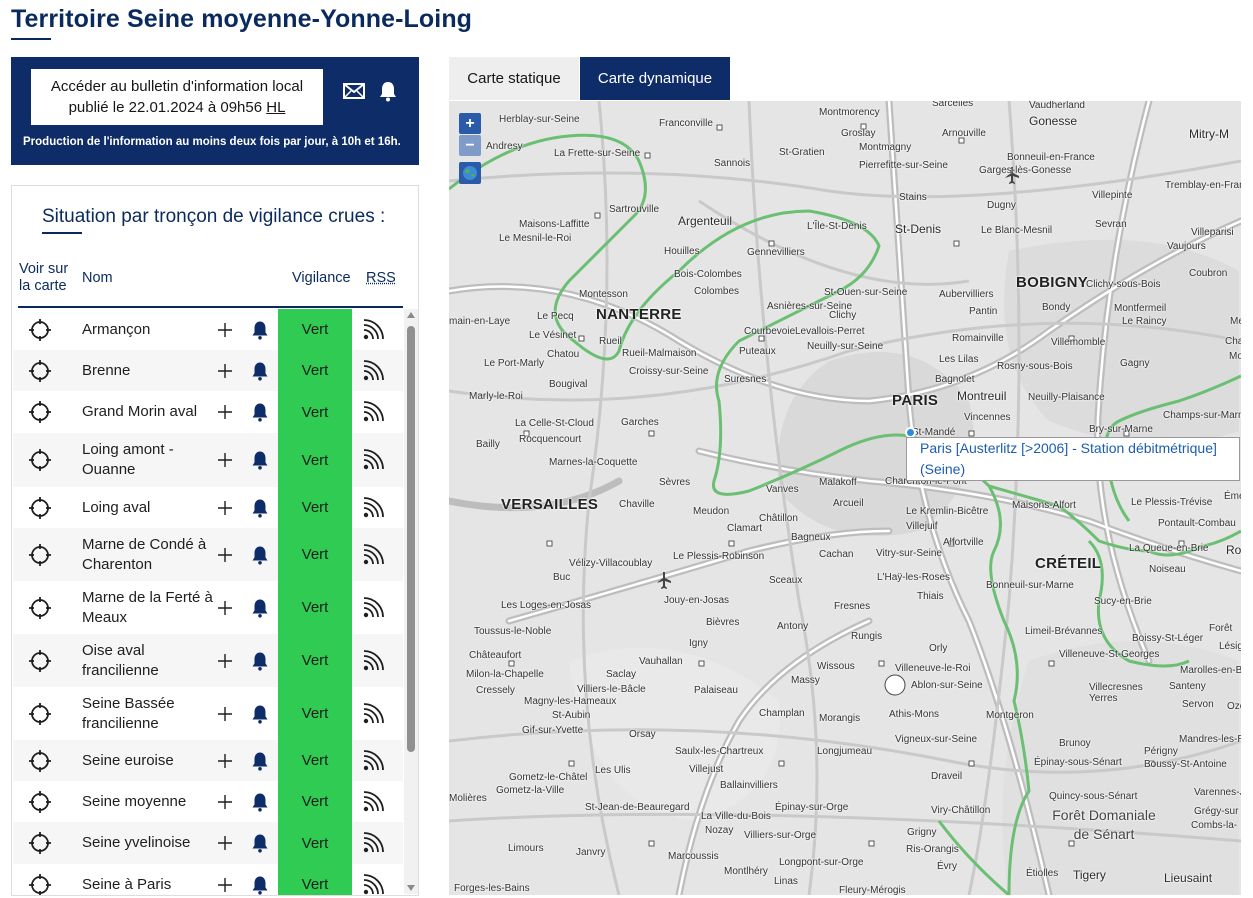 The image size is (1253, 898). I want to click on map-place-label: Champs-sur-Marne, so click(1202, 415).